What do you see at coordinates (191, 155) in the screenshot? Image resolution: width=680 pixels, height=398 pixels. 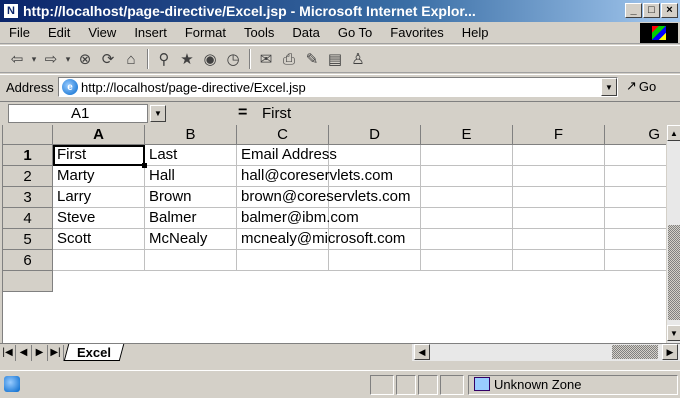 I see `cell-b1: Last` at bounding box center [191, 155].